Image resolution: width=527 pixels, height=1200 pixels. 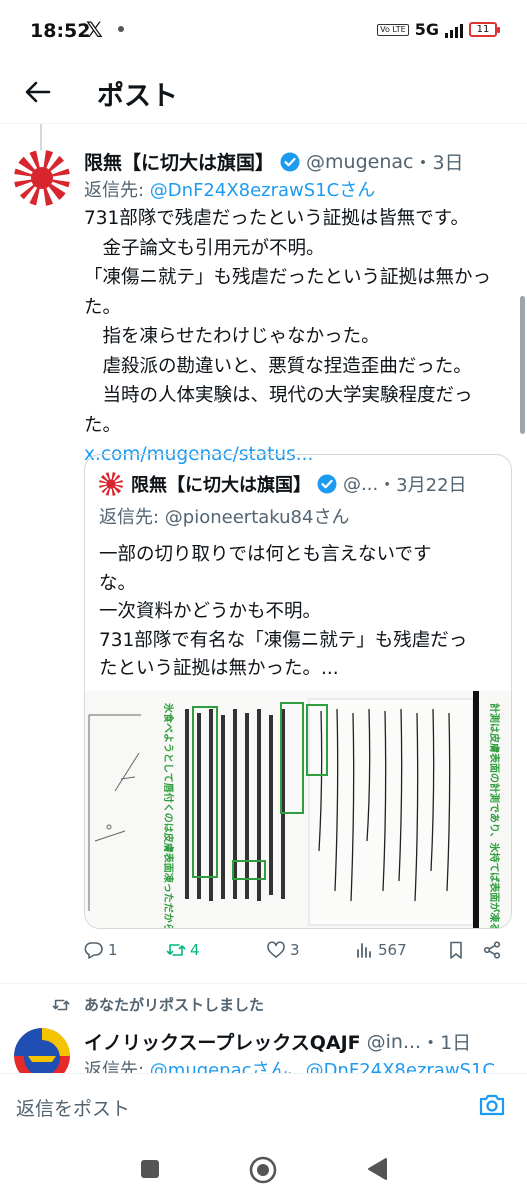 I want to click on tweet-divider, so click(x=263, y=983).